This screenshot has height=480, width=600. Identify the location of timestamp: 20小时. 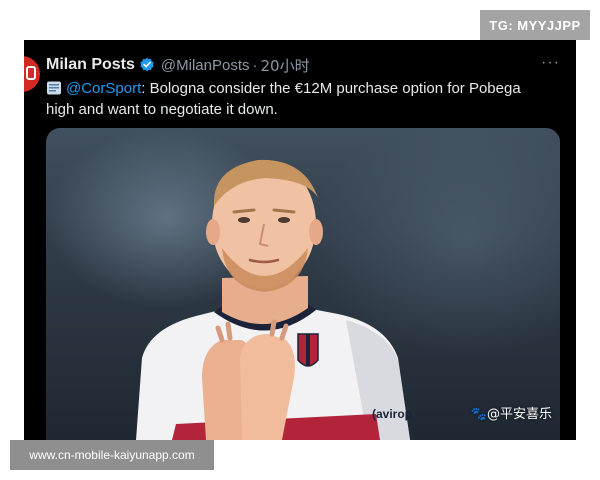
(285, 65).